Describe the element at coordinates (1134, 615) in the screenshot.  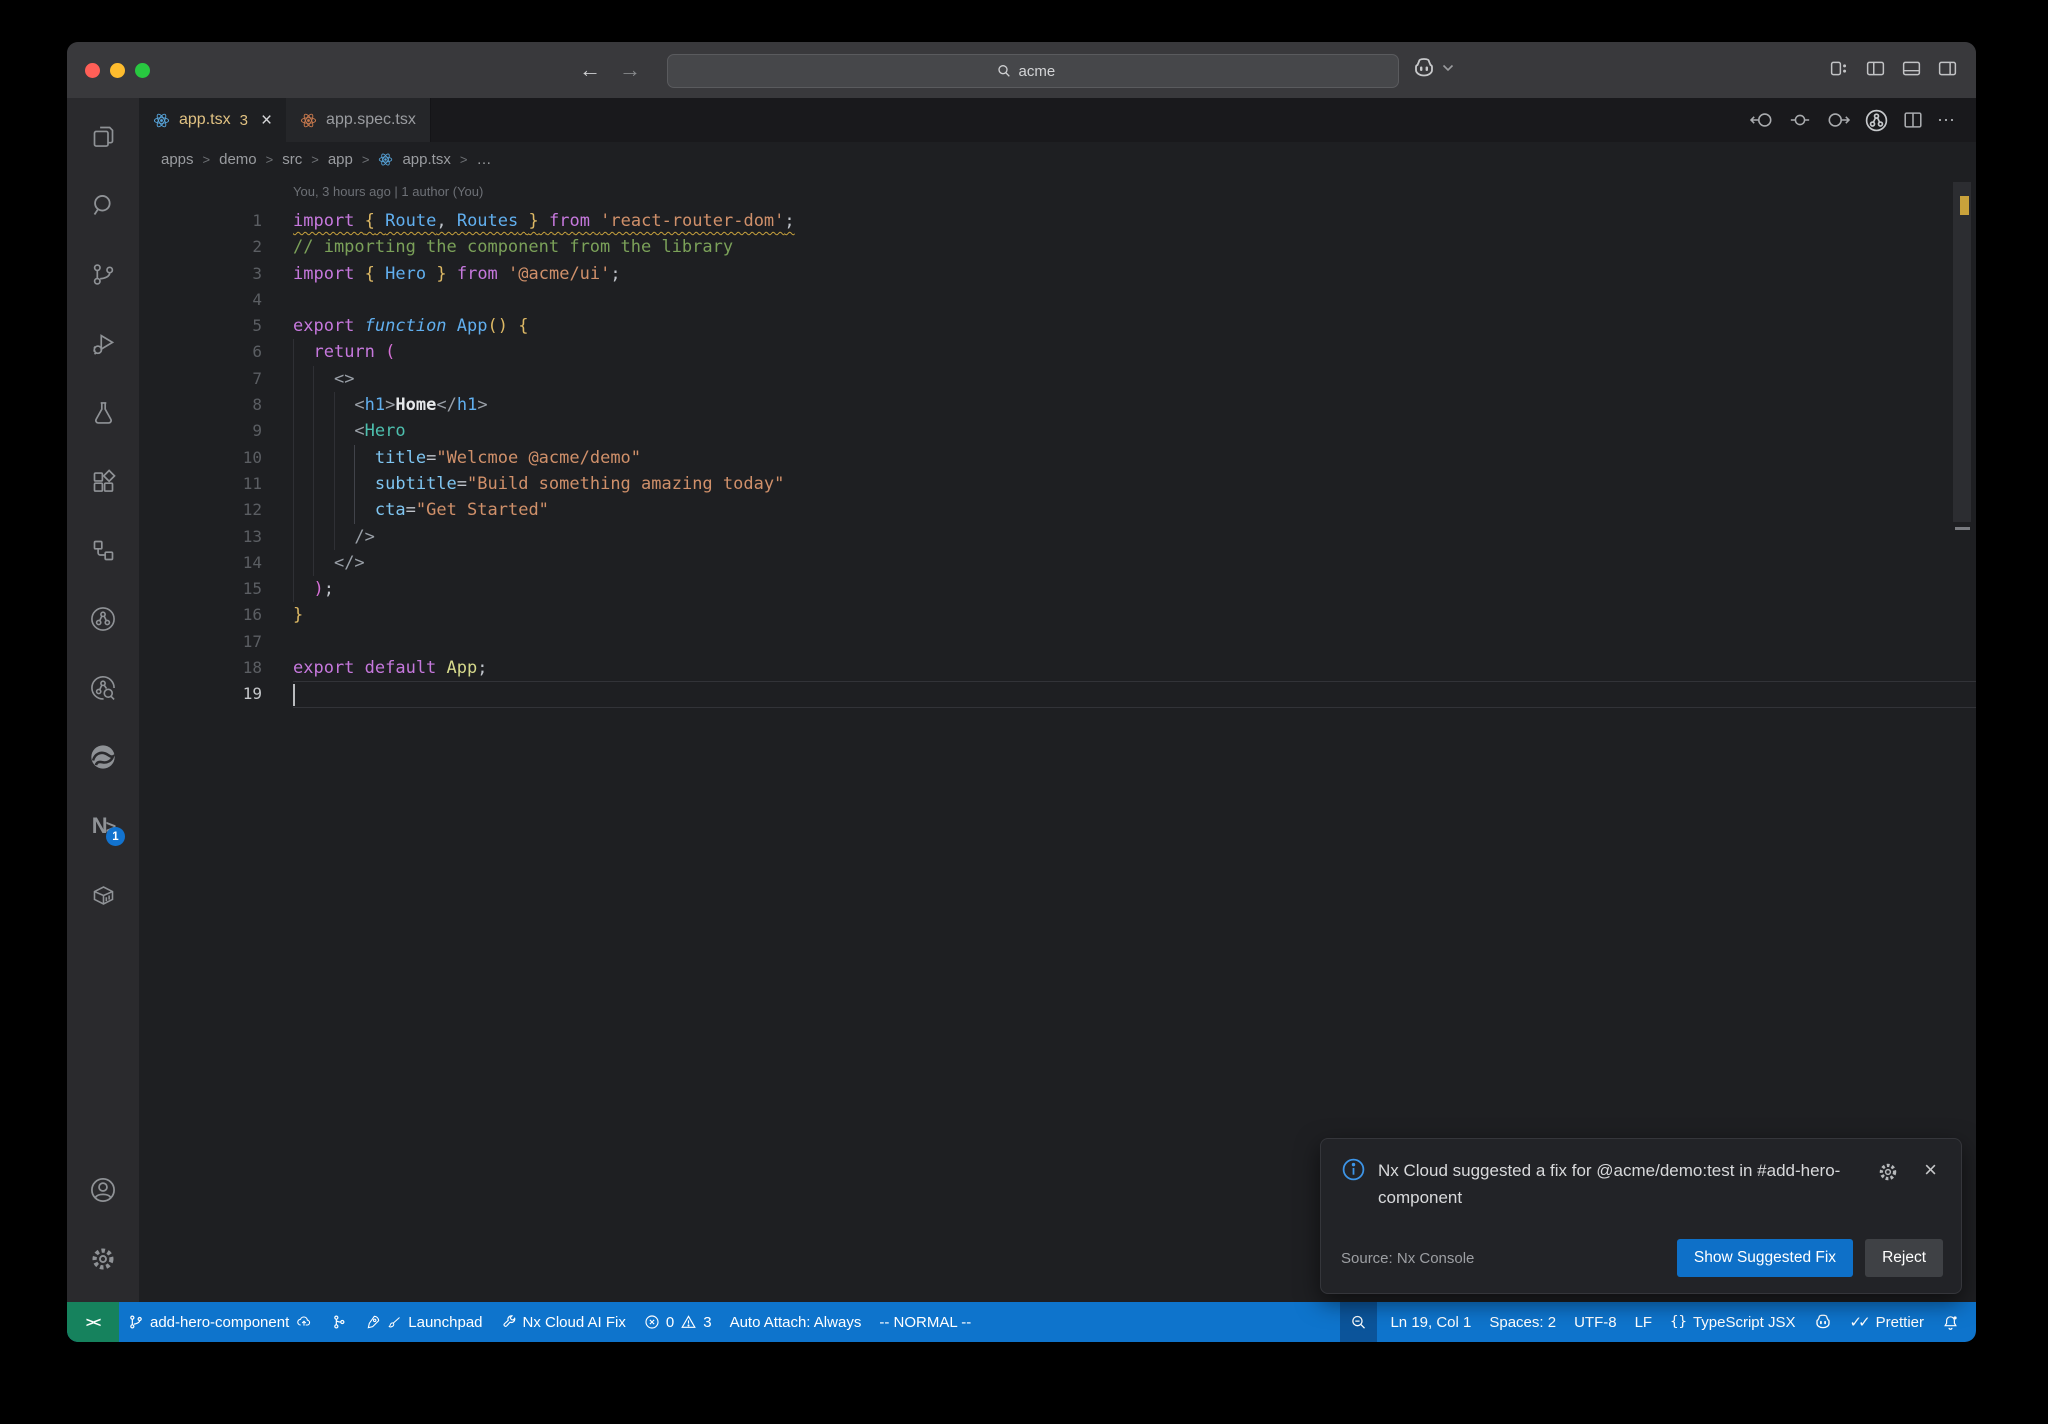
I see `code-content: }` at that location.